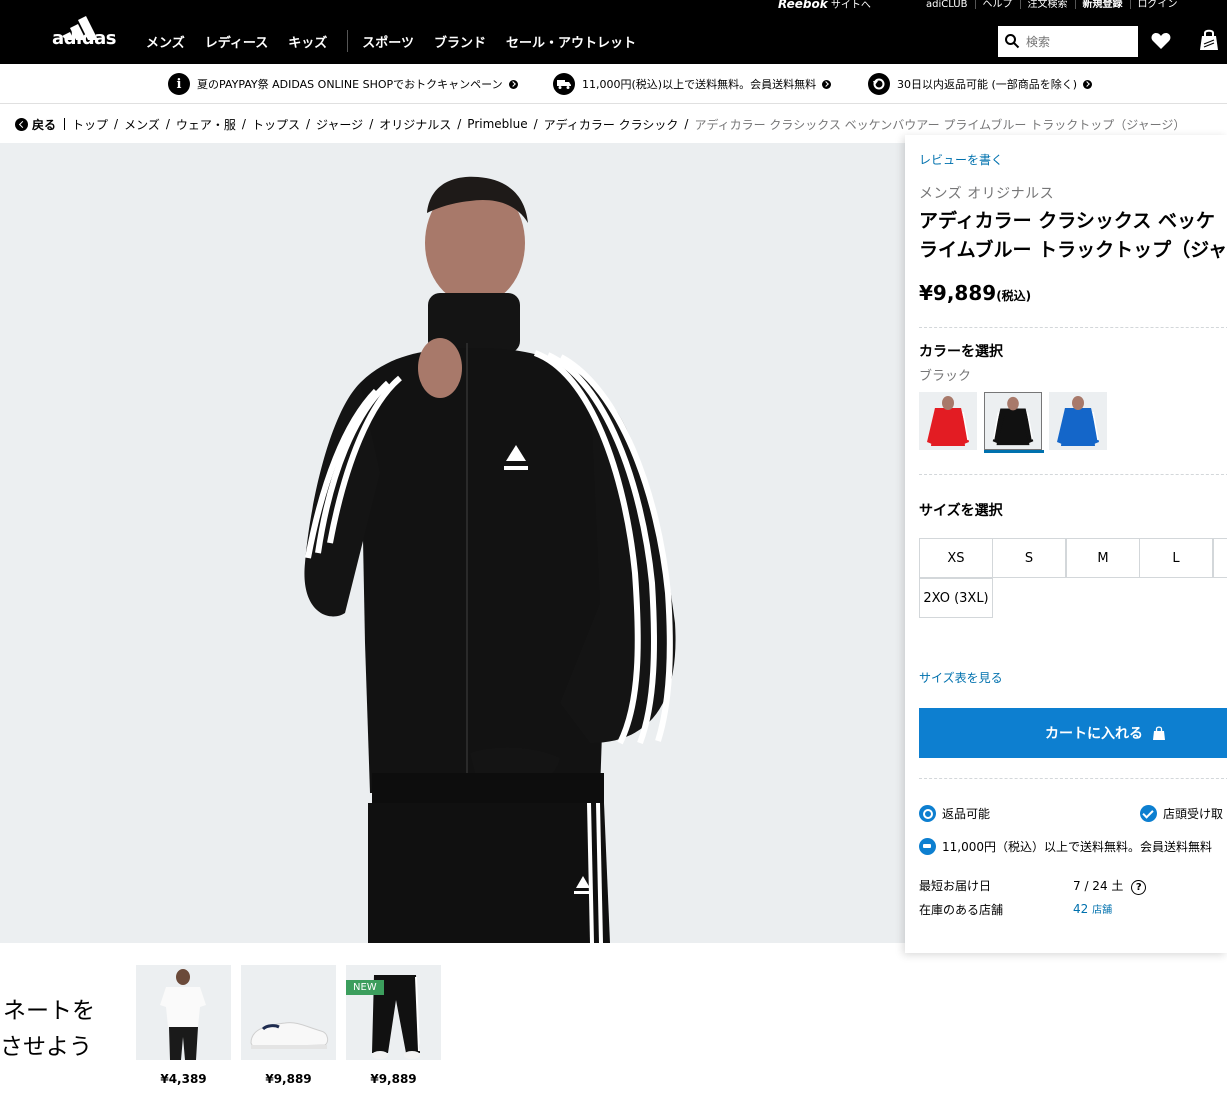 The height and width of the screenshot is (1110, 1227). Describe the element at coordinates (997, 5) in the screenshot. I see `help-link: ヘルプ` at that location.